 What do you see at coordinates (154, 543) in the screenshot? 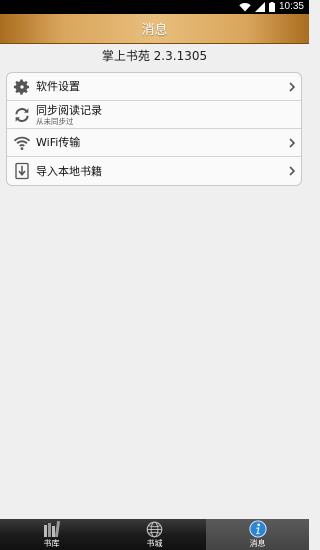
I see `tab-label: 书城` at bounding box center [154, 543].